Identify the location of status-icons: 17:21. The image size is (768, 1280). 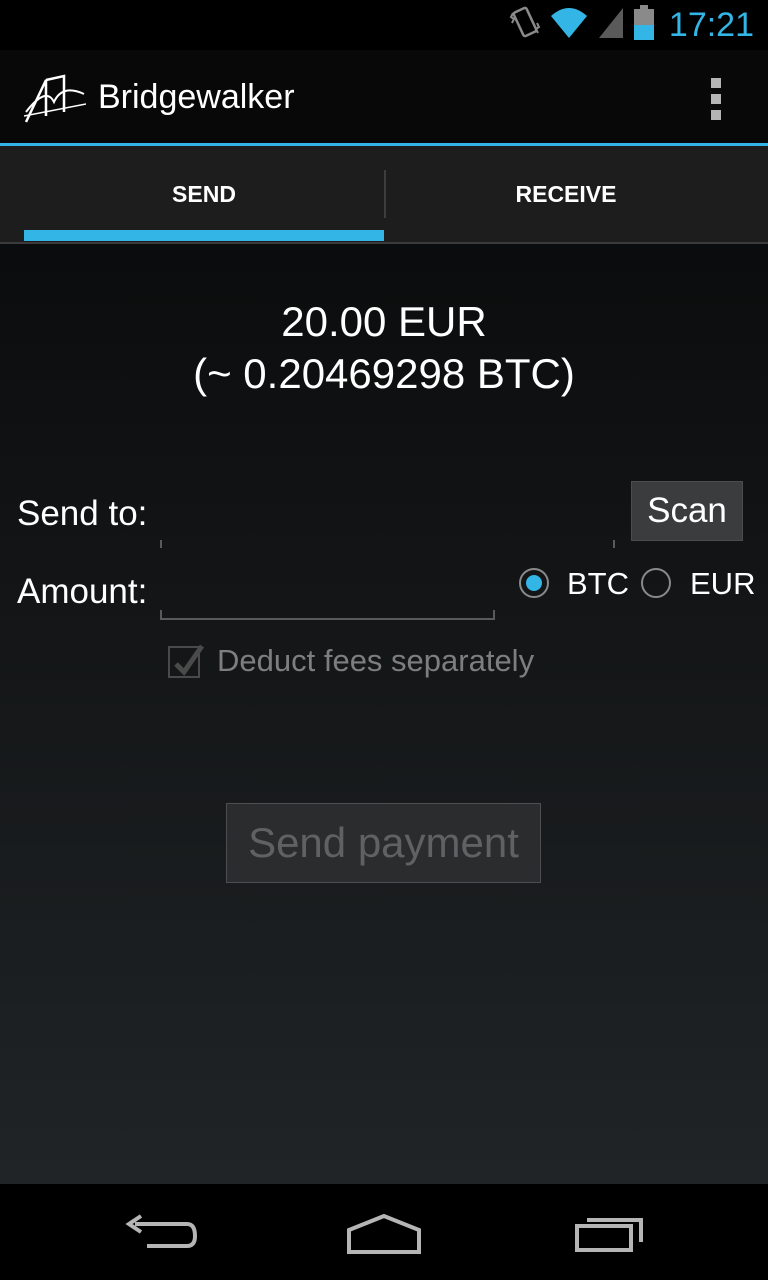
(631, 25).